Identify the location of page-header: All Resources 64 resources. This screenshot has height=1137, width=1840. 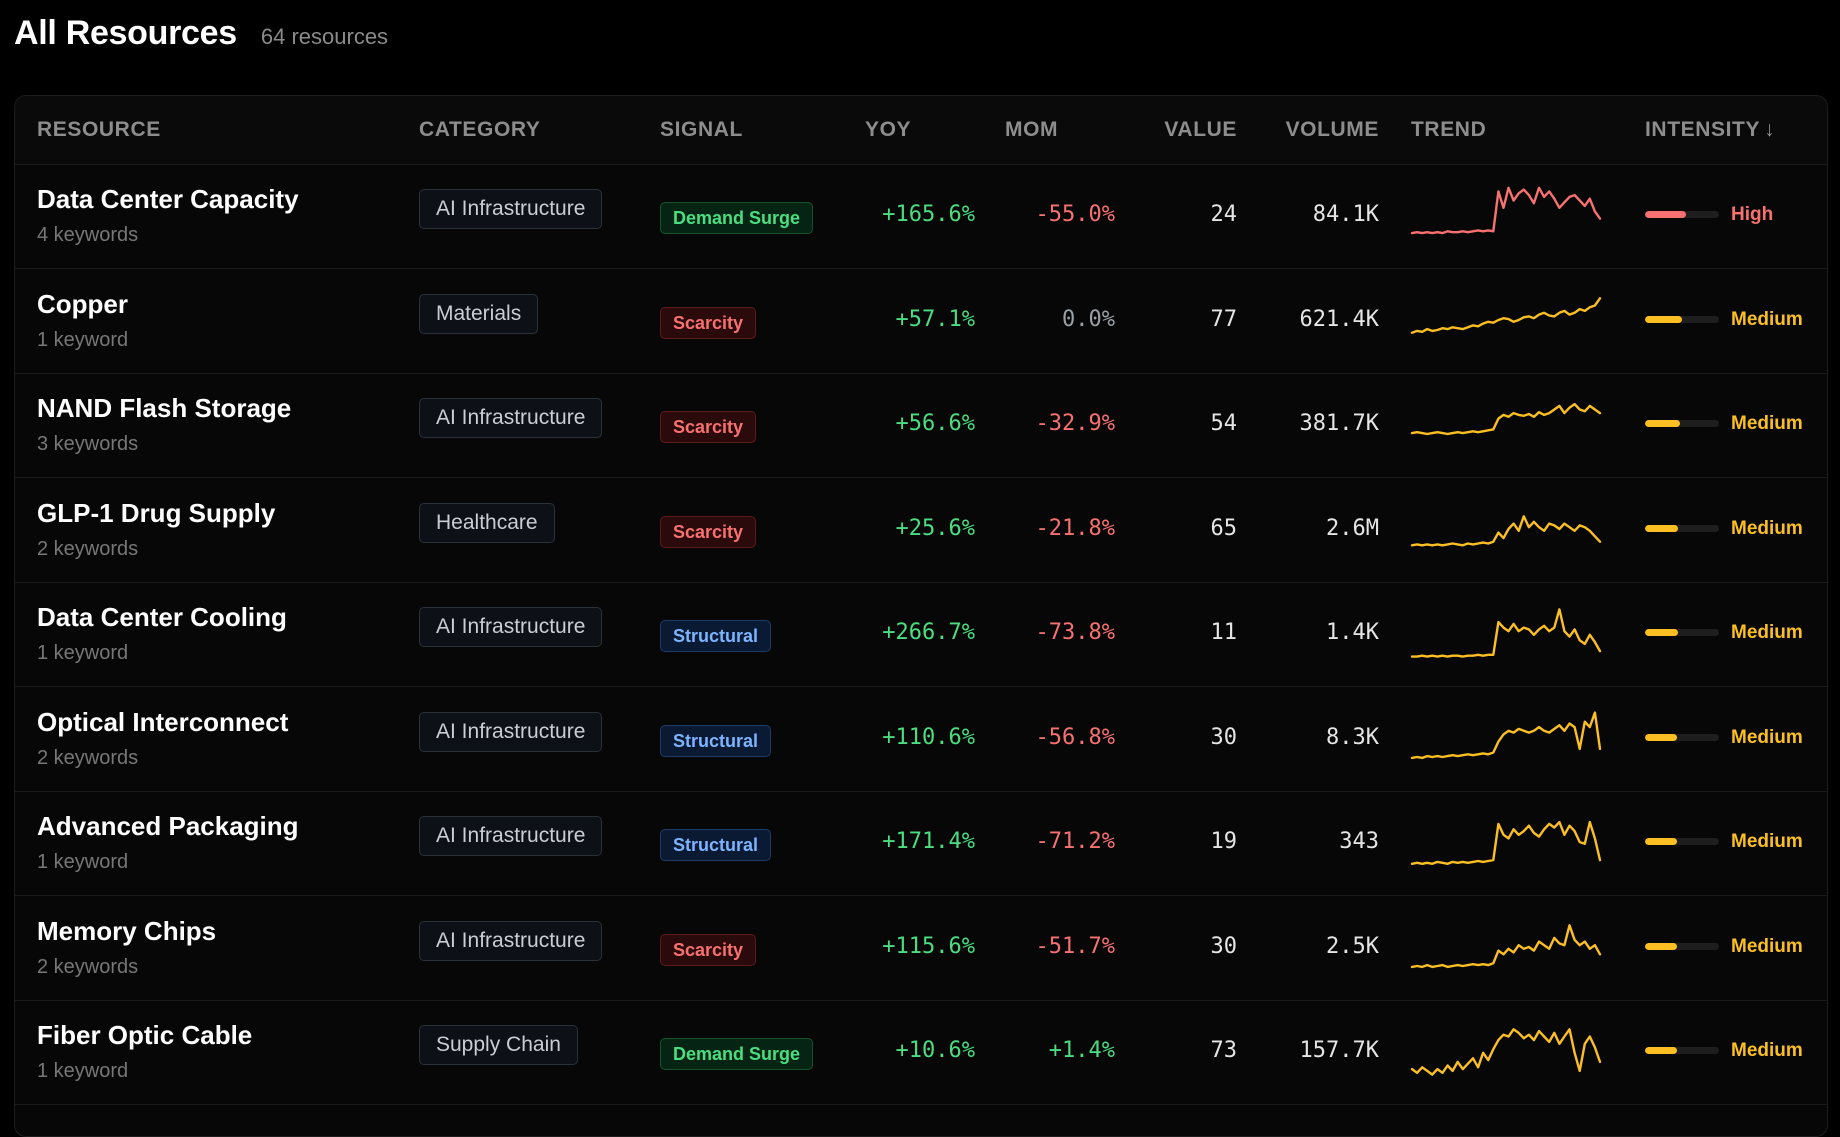
(201, 33).